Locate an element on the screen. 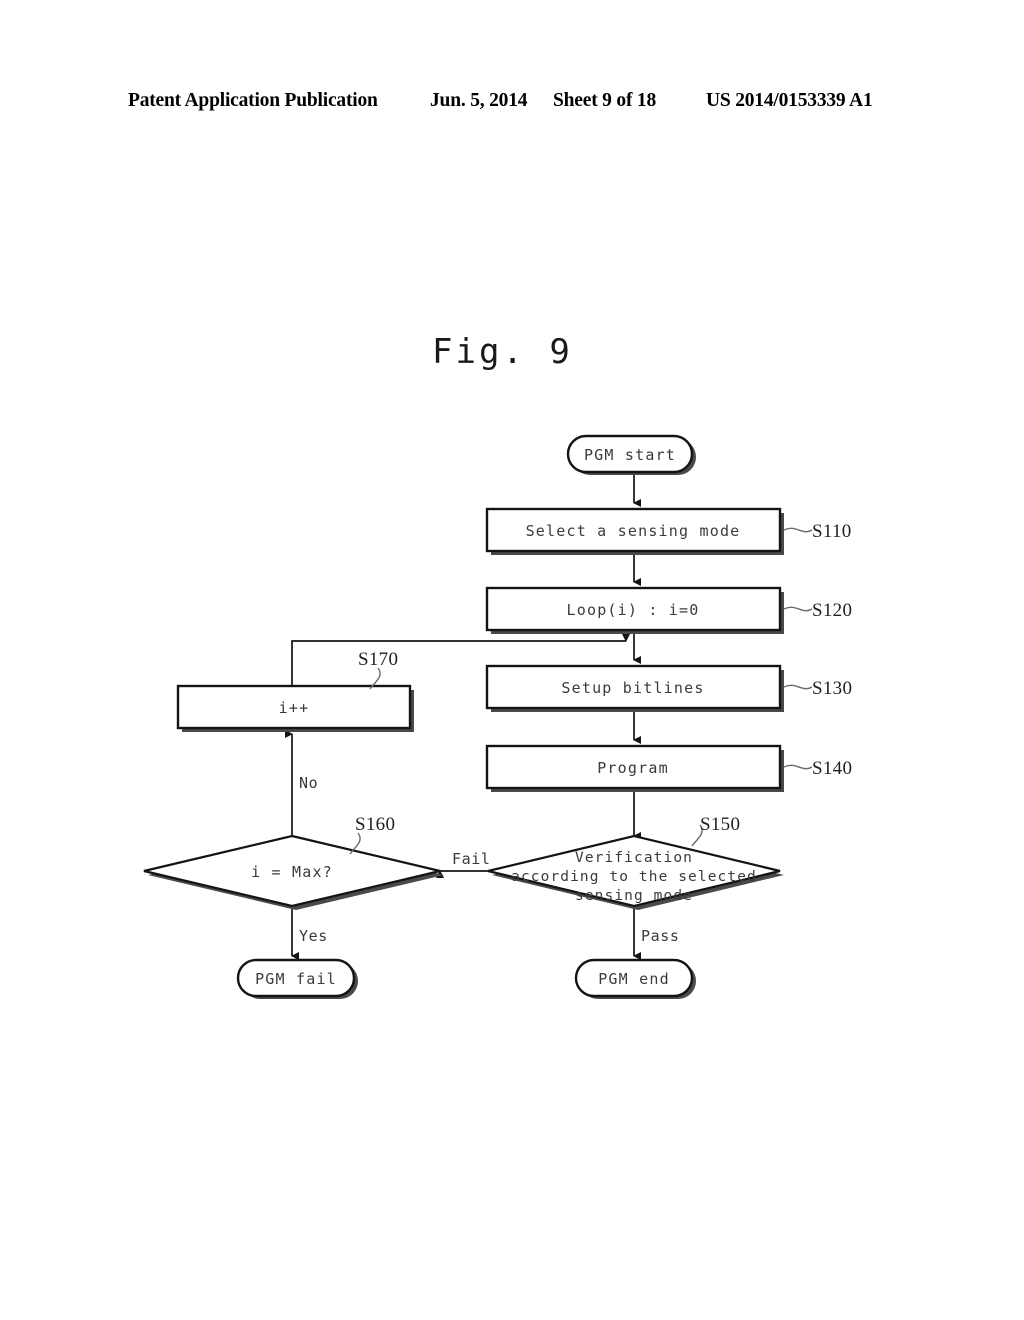  node-s130-label: Setup bitlines is located at coordinates (632, 688).